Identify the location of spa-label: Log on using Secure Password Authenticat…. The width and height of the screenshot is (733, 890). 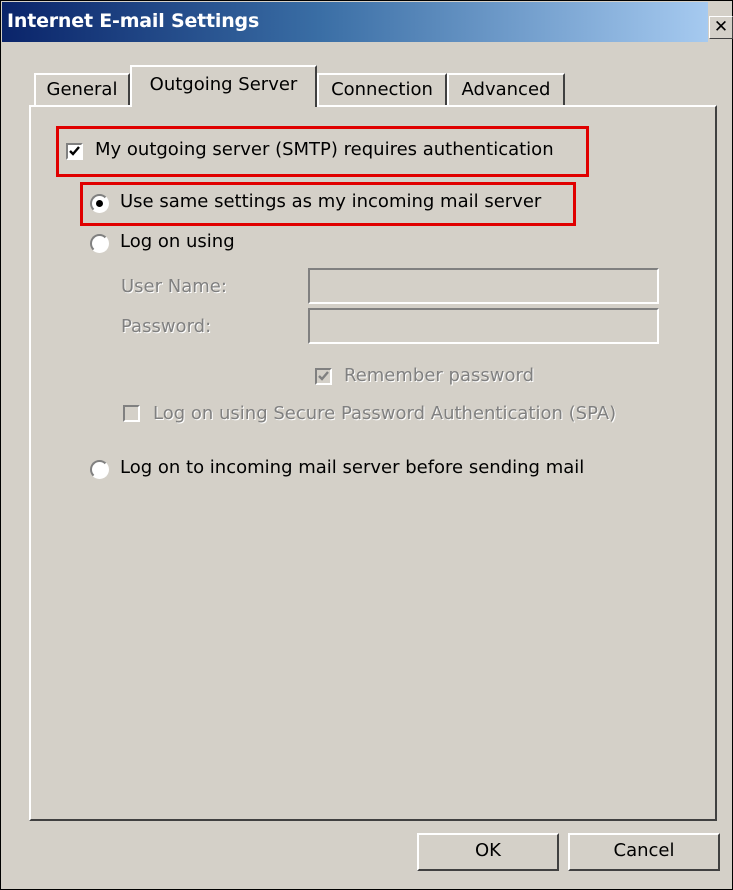
(385, 413).